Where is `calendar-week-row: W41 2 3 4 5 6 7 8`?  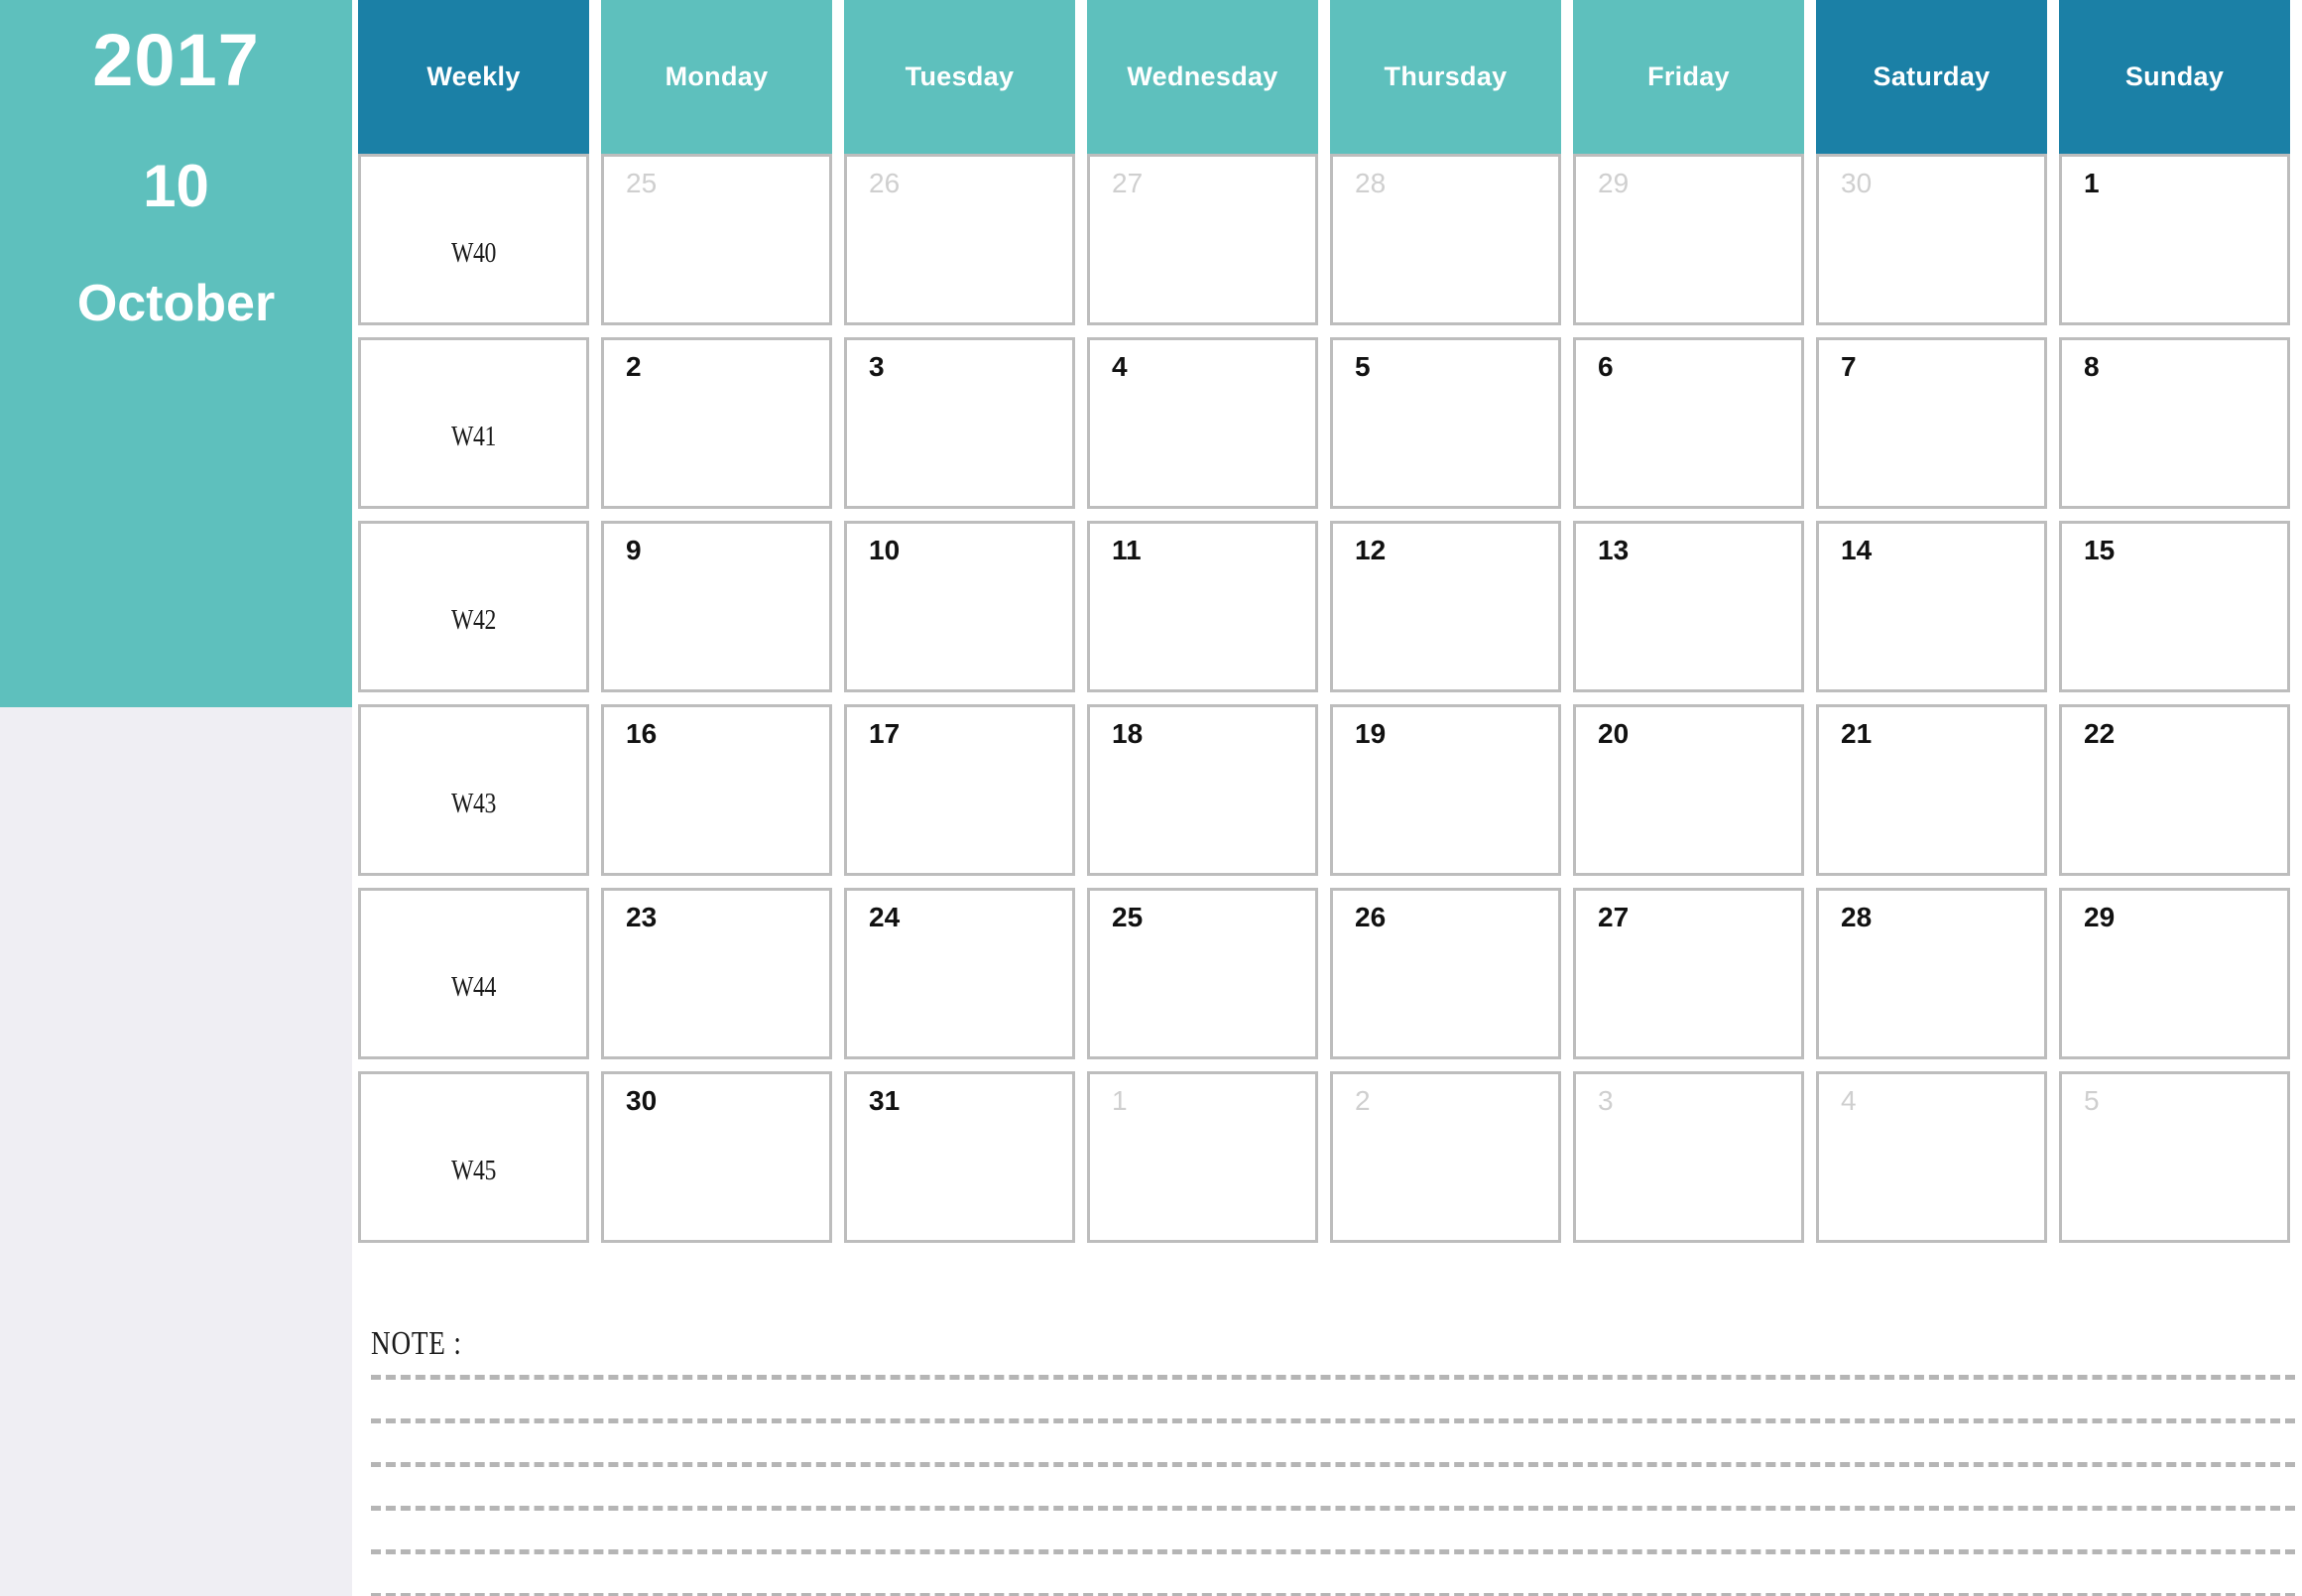 calendar-week-row: W41 2 3 4 5 6 7 8 is located at coordinates (1330, 423).